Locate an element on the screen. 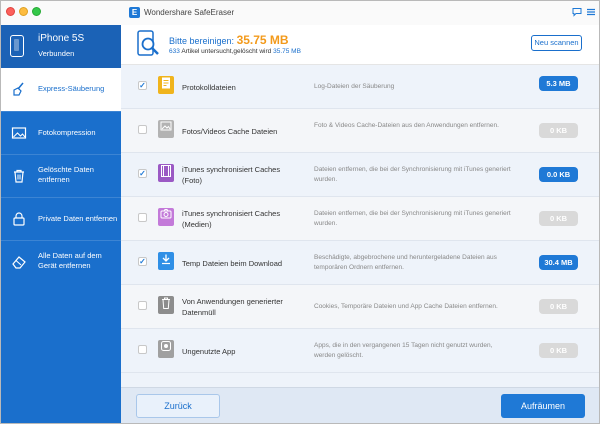 This screenshot has width=600, height=424. row-title: Von Anwendungen generierter Datenmüll is located at coordinates (232, 307).